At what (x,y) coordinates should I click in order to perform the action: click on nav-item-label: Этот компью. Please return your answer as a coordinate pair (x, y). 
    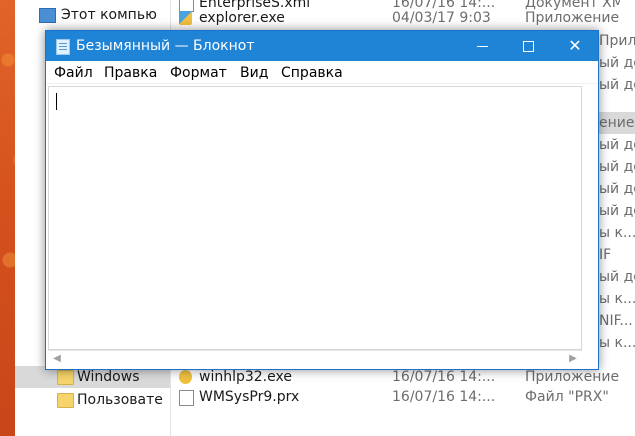
    Looking at the image, I should click on (109, 15).